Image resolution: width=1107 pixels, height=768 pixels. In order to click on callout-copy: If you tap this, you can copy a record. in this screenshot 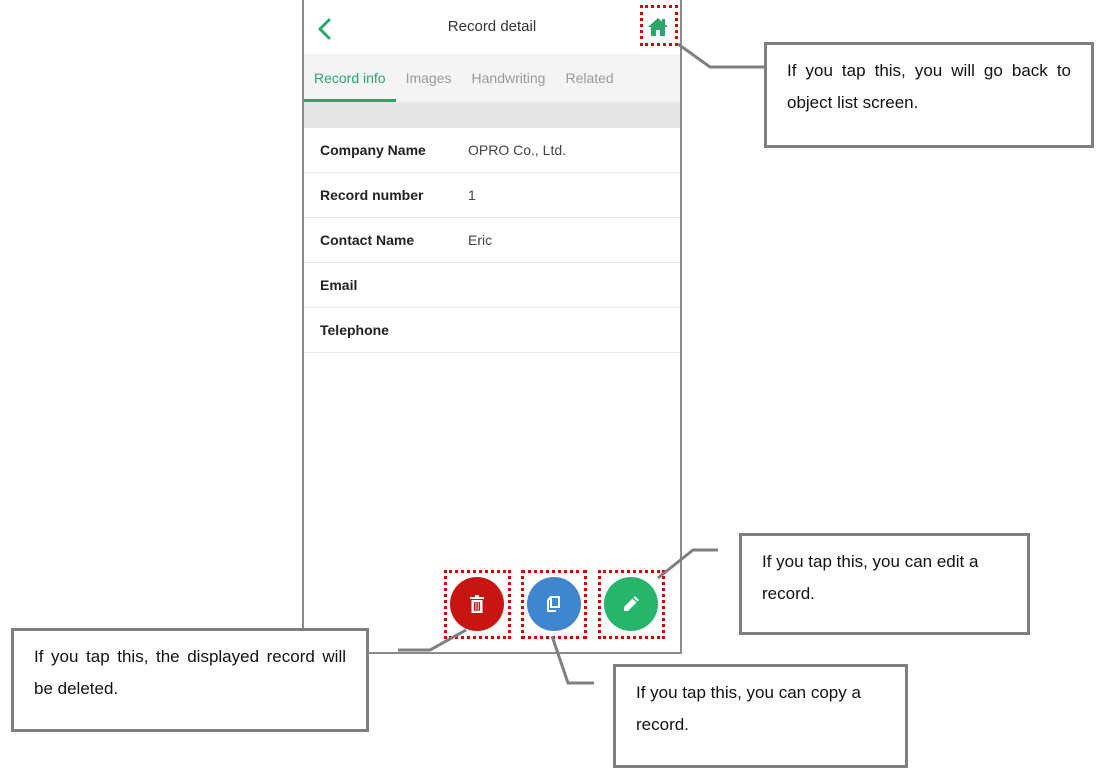, I will do `click(760, 716)`.